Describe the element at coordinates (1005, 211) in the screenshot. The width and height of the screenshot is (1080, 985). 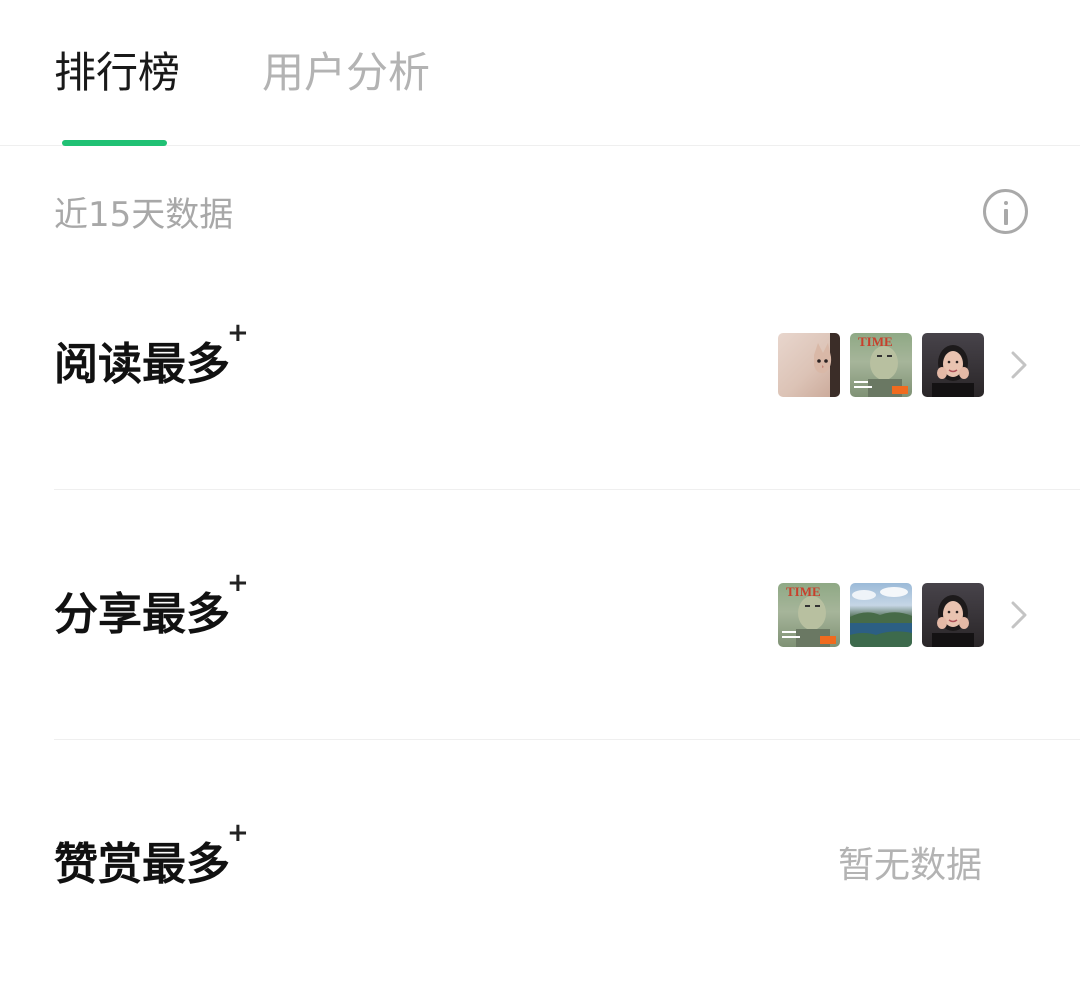
I see `info-circle-icon` at that location.